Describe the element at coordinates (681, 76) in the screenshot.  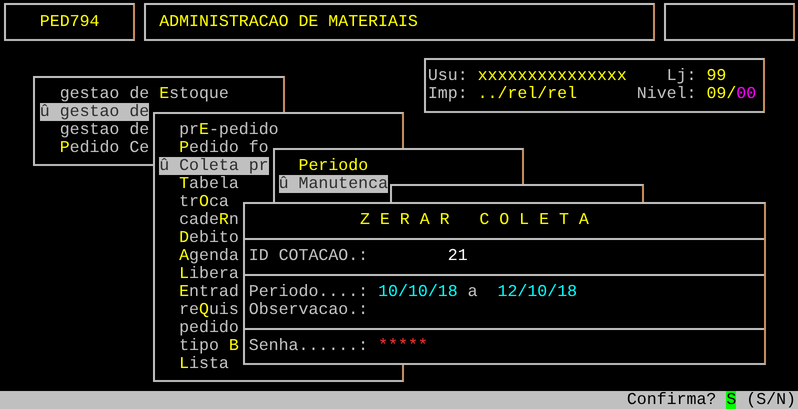
I see `store-label: Lj:` at that location.